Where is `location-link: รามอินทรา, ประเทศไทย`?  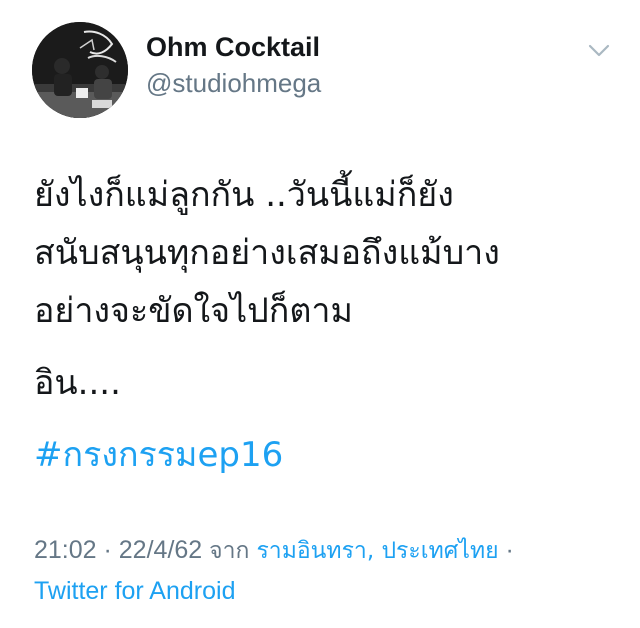
location-link: รามอินทรา, ประเทศไทย is located at coordinates (377, 551).